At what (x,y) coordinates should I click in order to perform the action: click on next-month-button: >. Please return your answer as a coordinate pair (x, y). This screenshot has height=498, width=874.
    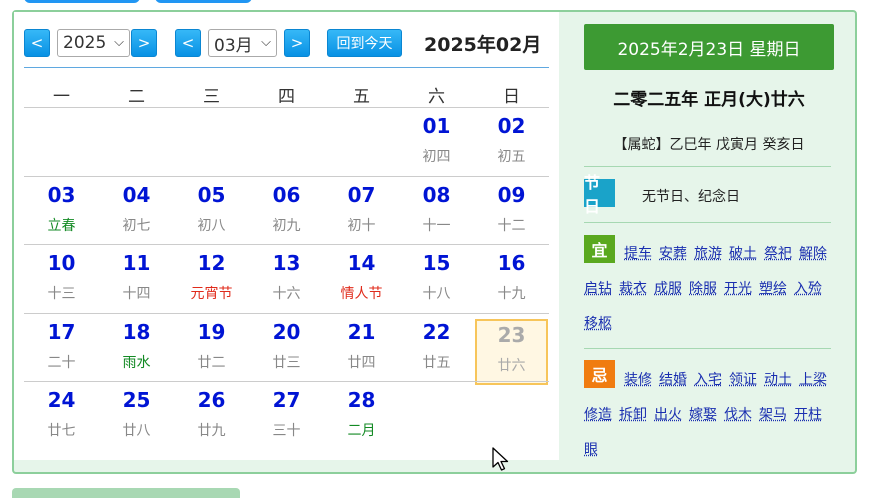
    Looking at the image, I should click on (297, 43).